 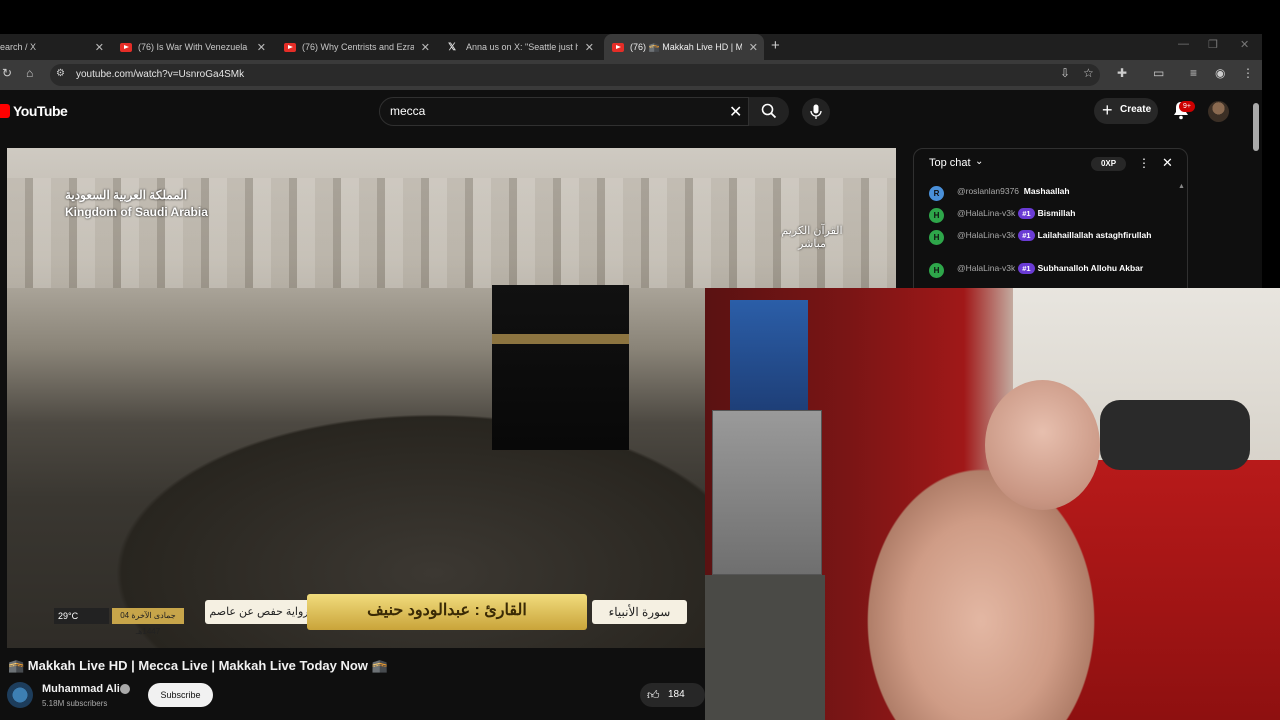 I want to click on clear-search-icon: ✕, so click(x=735, y=112).